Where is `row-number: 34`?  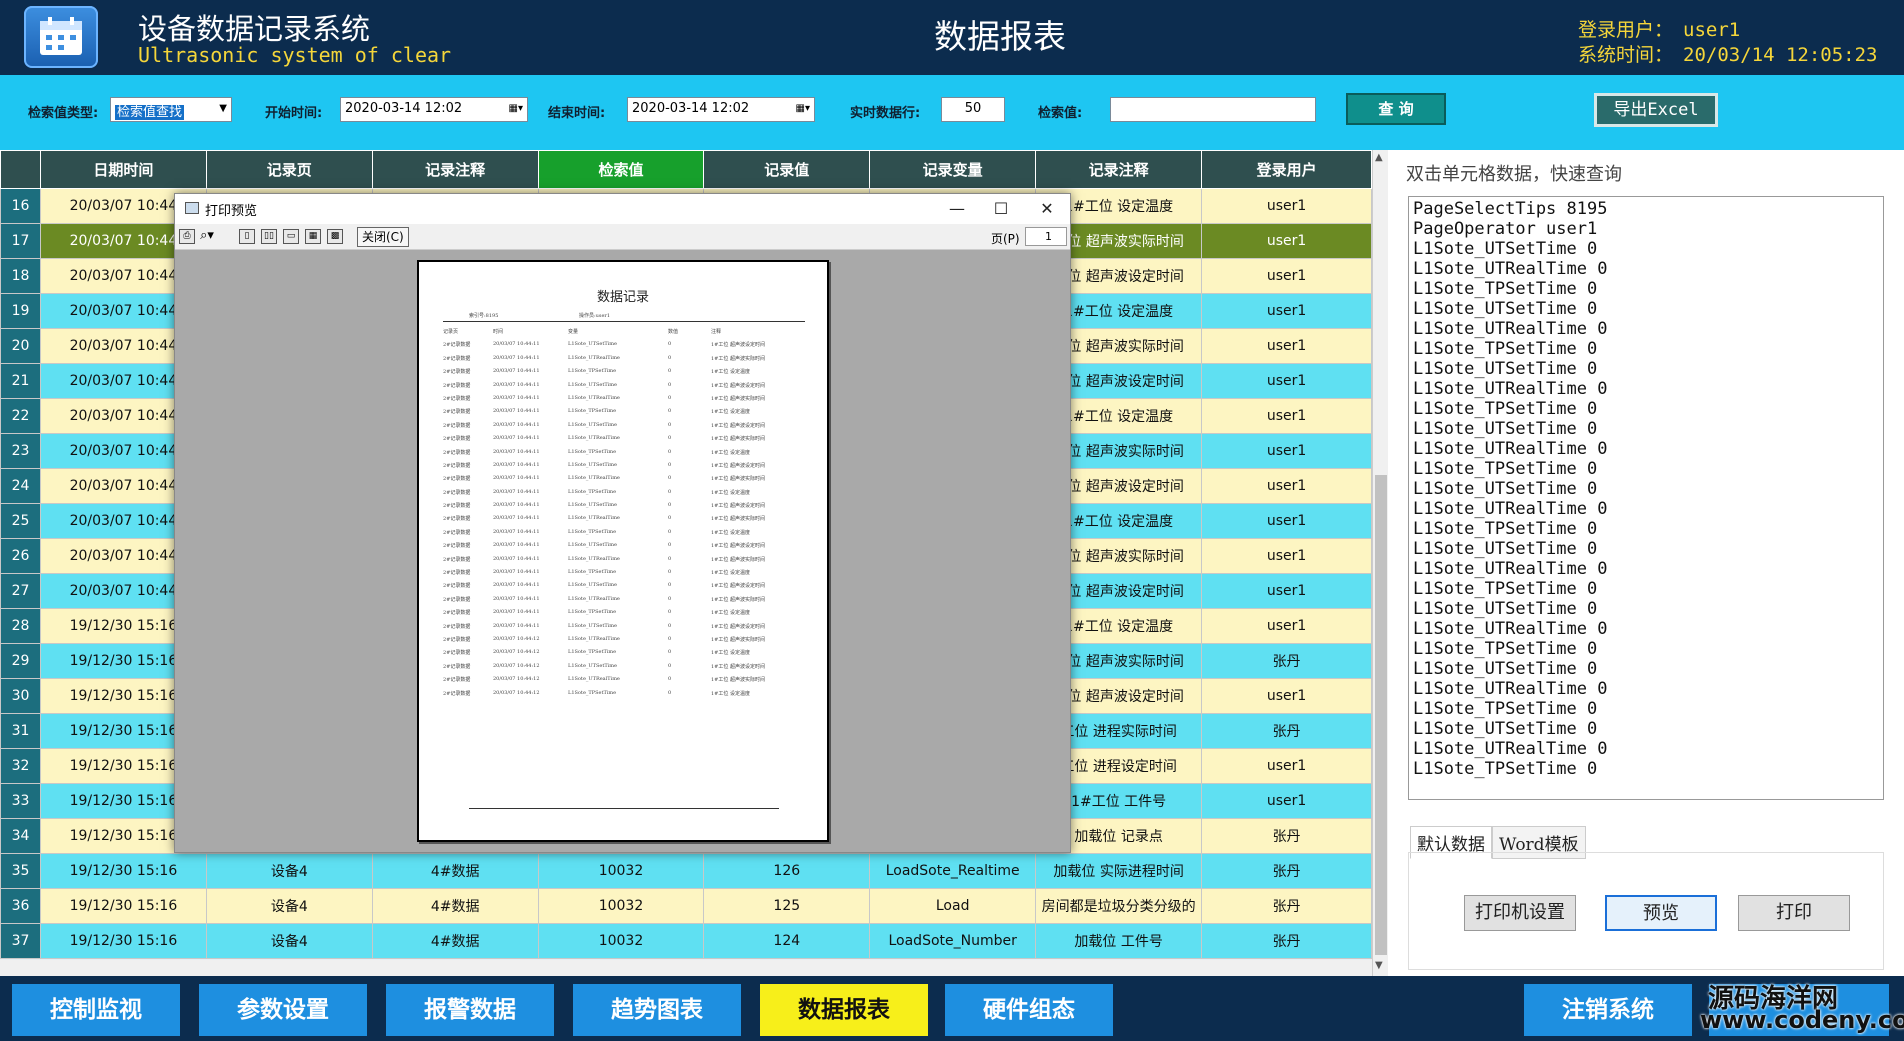
row-number: 34 is located at coordinates (20, 836).